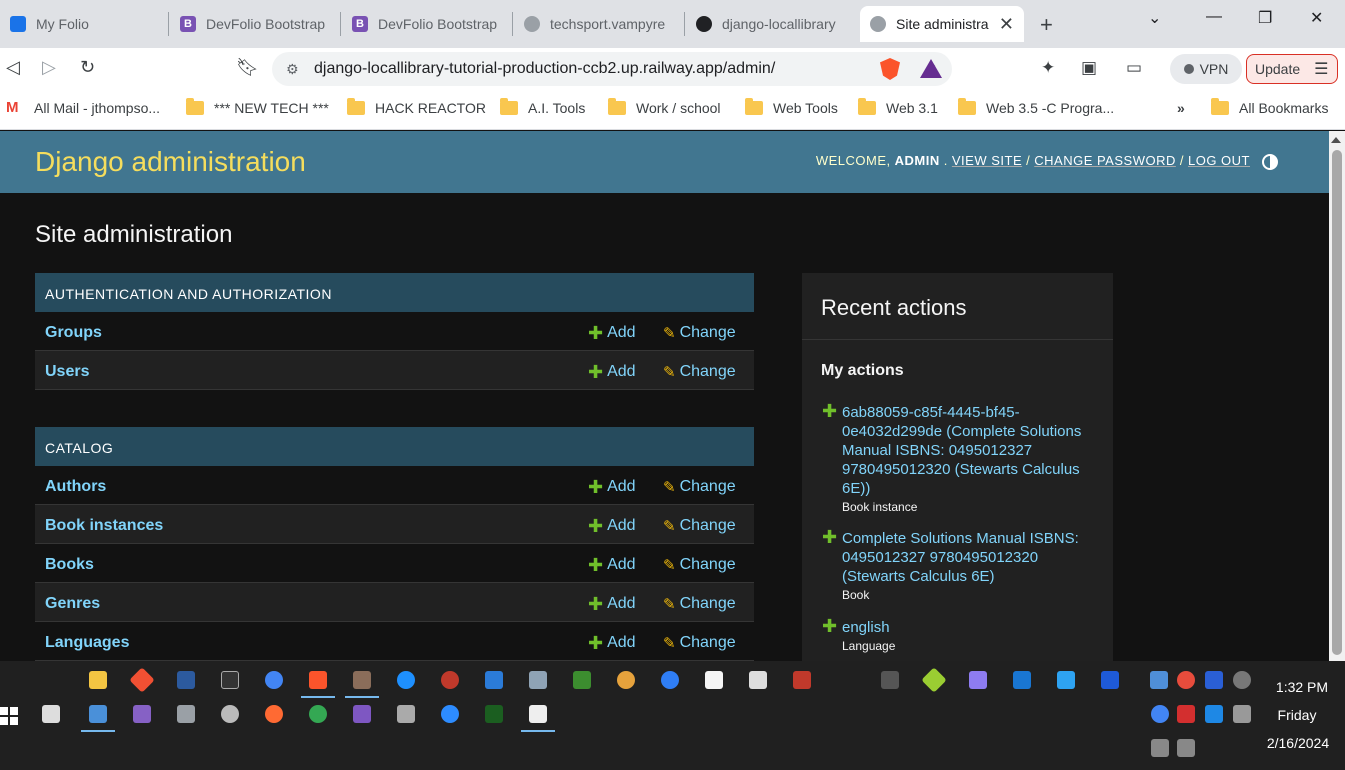  I want to click on bookmark-web-tools: Web Tools, so click(791, 107).